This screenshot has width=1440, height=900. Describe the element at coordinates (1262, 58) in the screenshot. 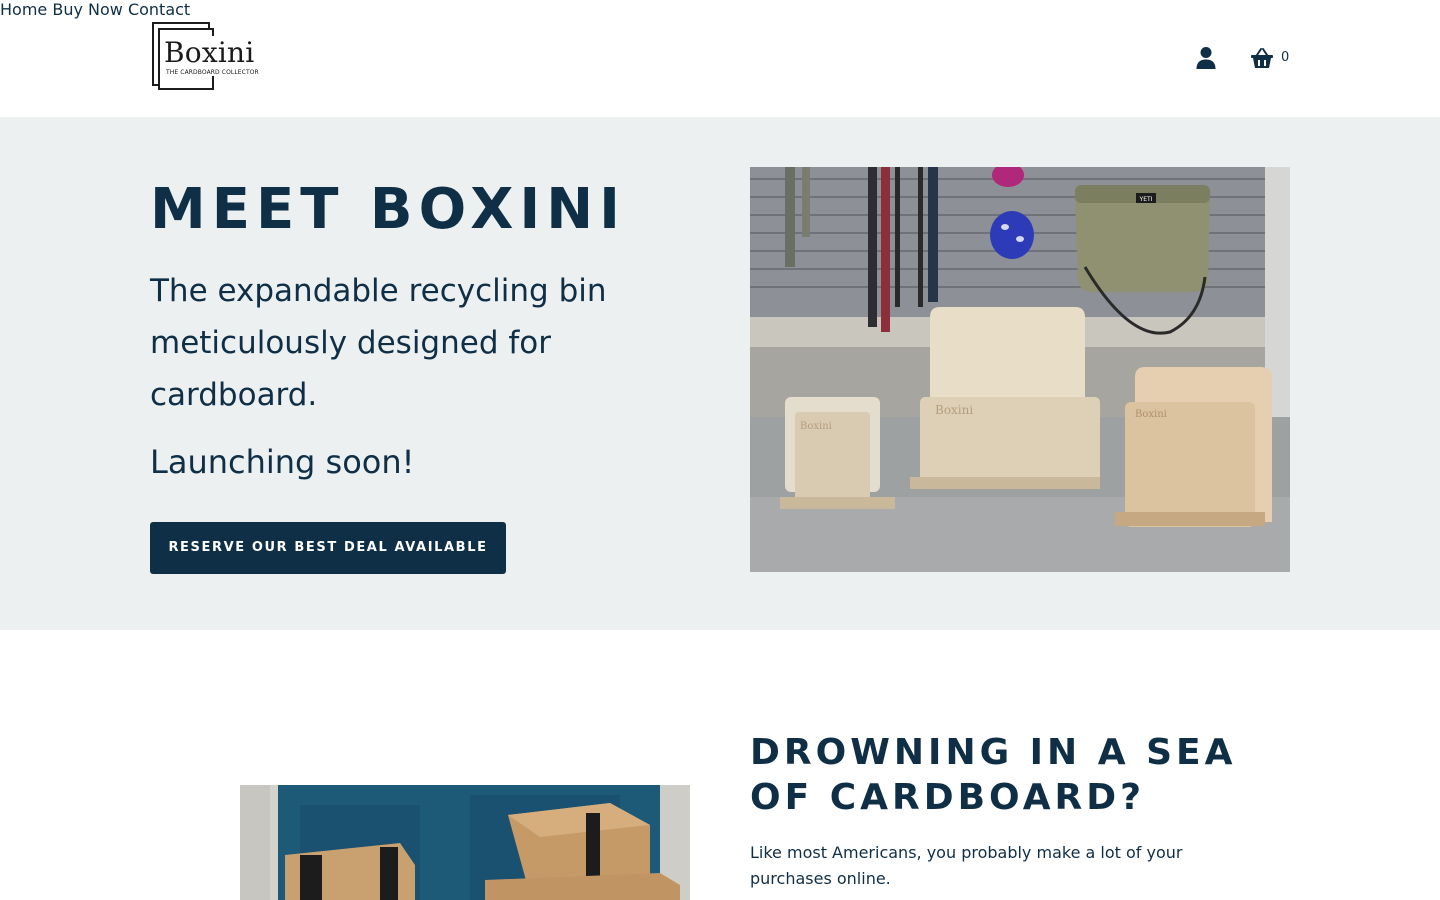

I see `basket-icon` at that location.